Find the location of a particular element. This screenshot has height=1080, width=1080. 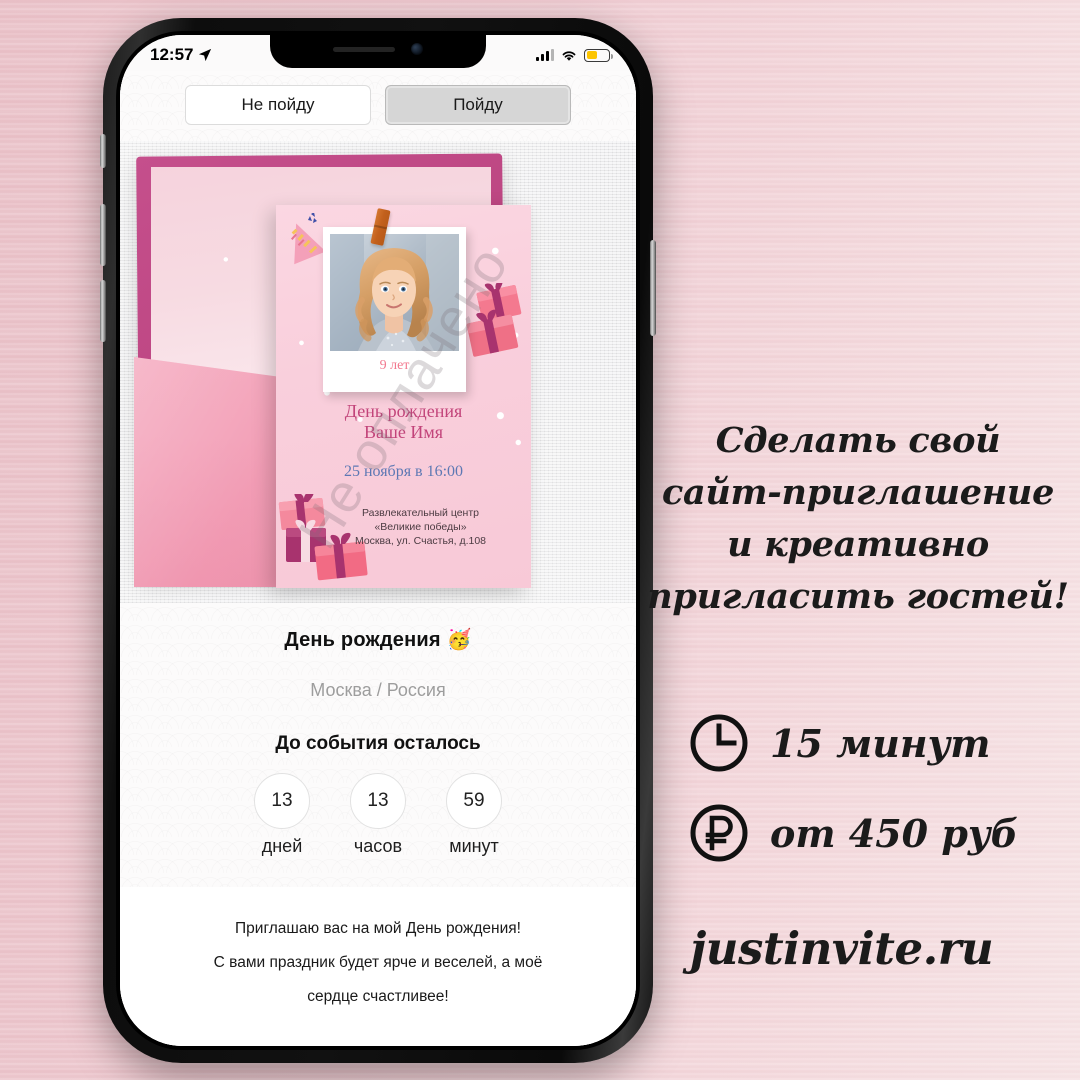

countdown-minutes: 59 минут is located at coordinates (474, 815).